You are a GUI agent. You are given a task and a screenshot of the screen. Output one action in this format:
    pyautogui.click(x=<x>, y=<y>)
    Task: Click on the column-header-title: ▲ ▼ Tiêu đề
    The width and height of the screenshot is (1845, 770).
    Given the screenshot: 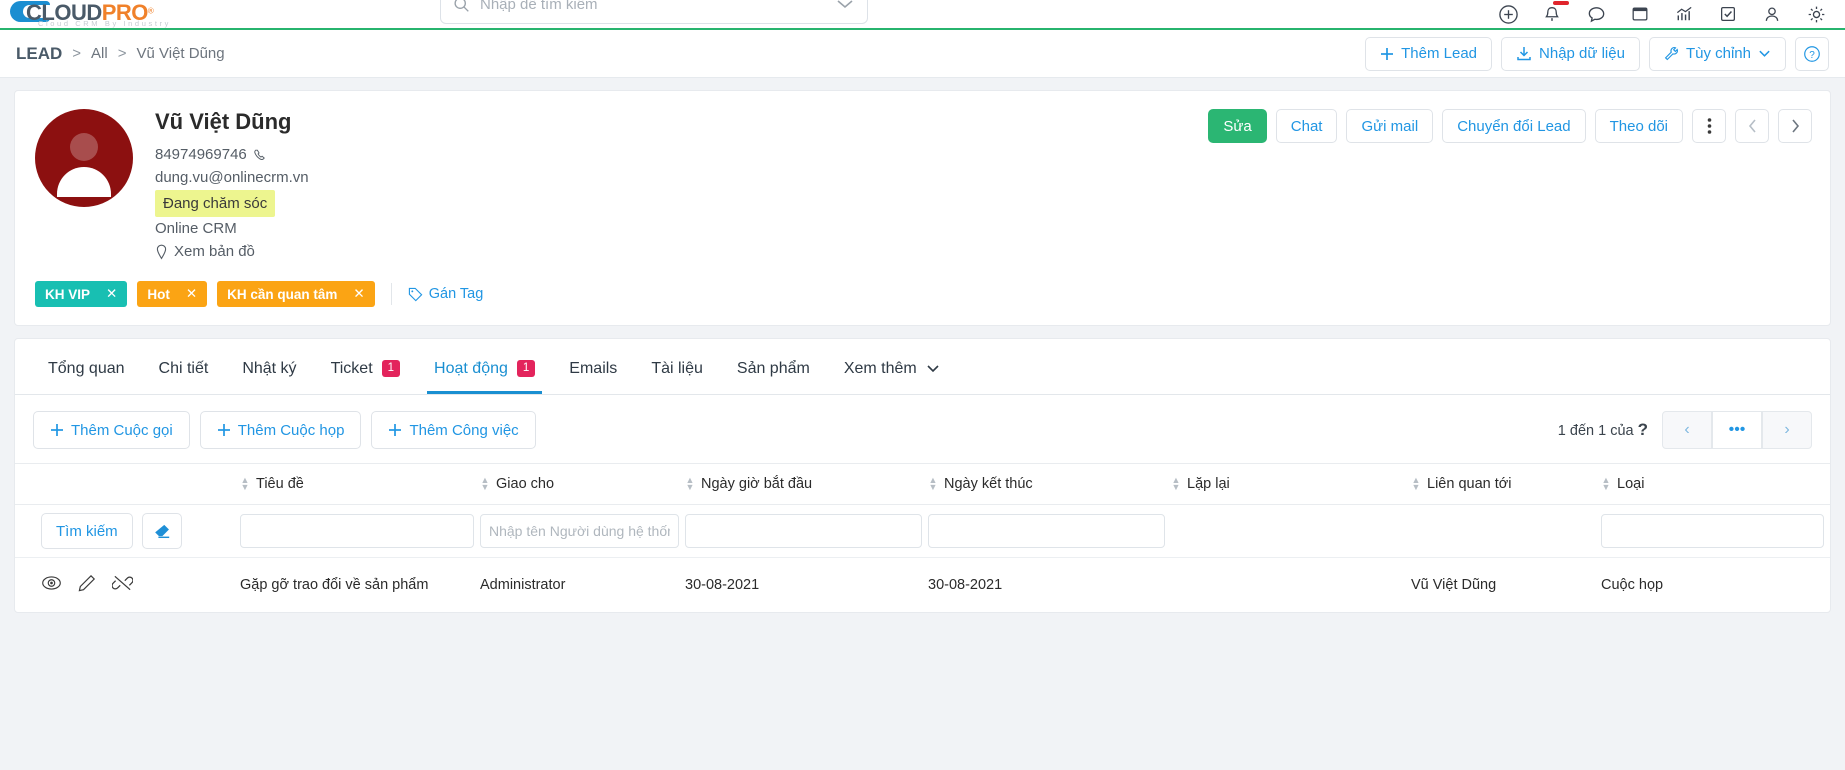 What is the action you would take?
    pyautogui.click(x=360, y=484)
    